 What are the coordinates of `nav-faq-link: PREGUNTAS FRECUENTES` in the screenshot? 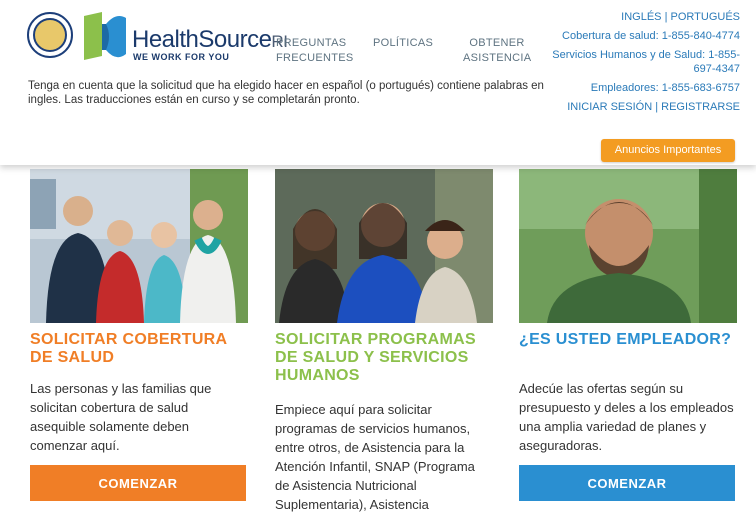 It's located at (316, 51).